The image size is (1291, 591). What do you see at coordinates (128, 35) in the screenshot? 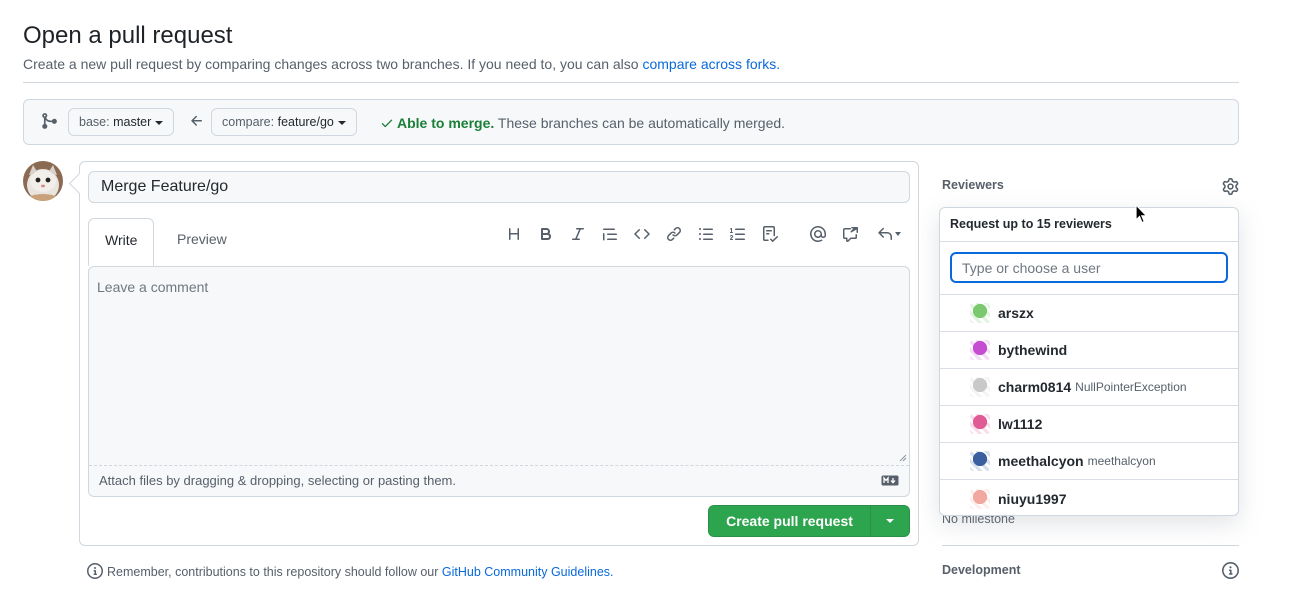
I see `page-title: Open a pull request` at bounding box center [128, 35].